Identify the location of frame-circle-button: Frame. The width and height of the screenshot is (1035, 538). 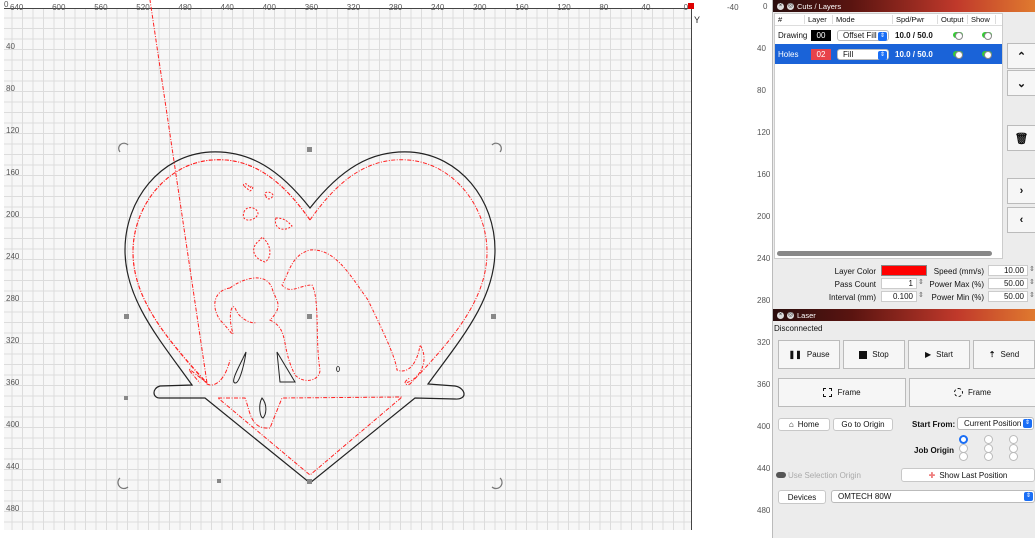
(972, 392).